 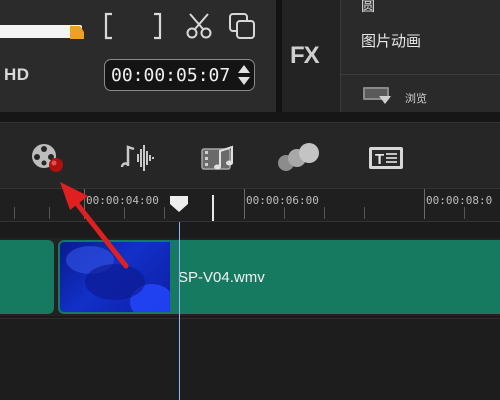 I want to click on divider, so click(x=420, y=74).